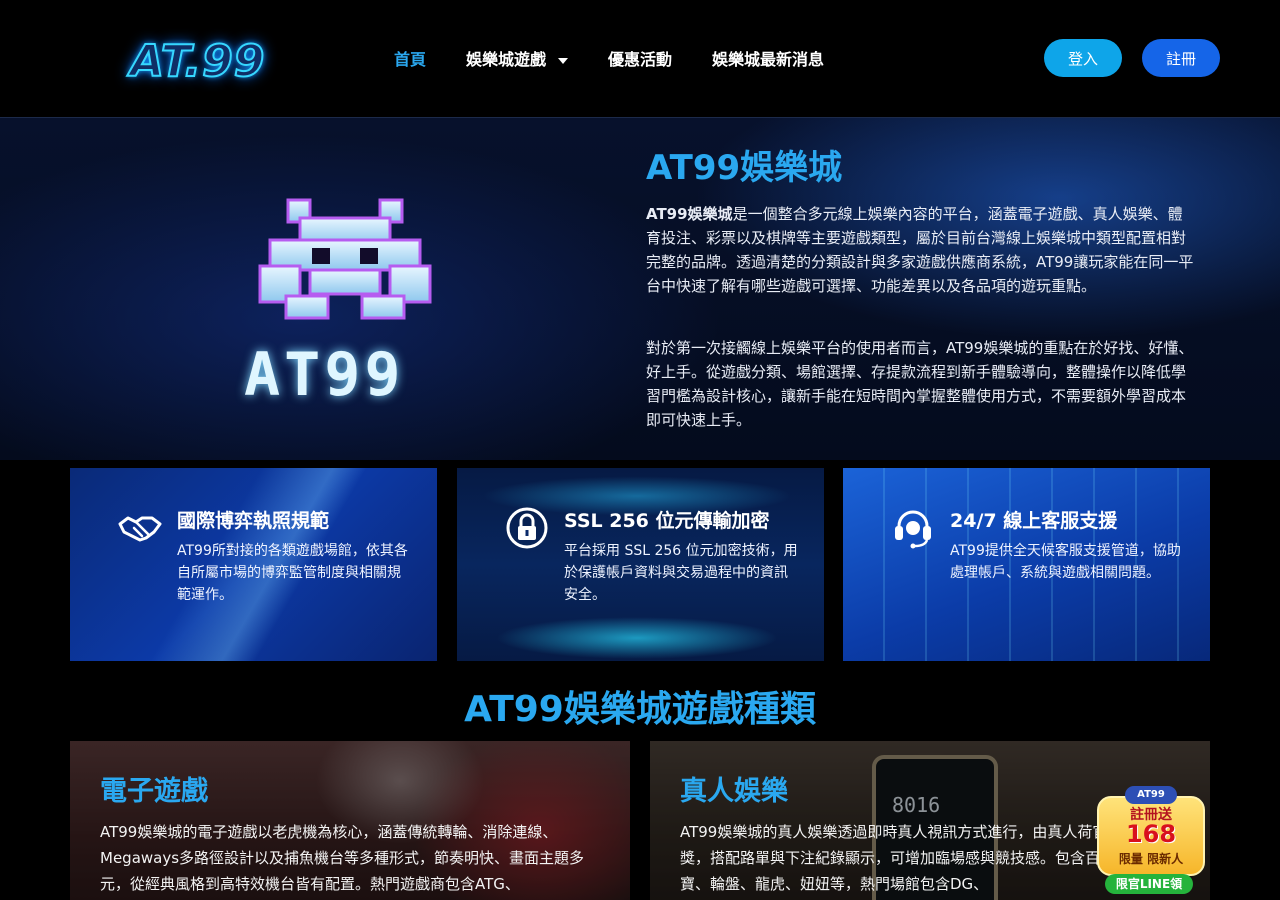  Describe the element at coordinates (345, 259) in the screenshot. I see `pixel-mascot-icon` at that location.